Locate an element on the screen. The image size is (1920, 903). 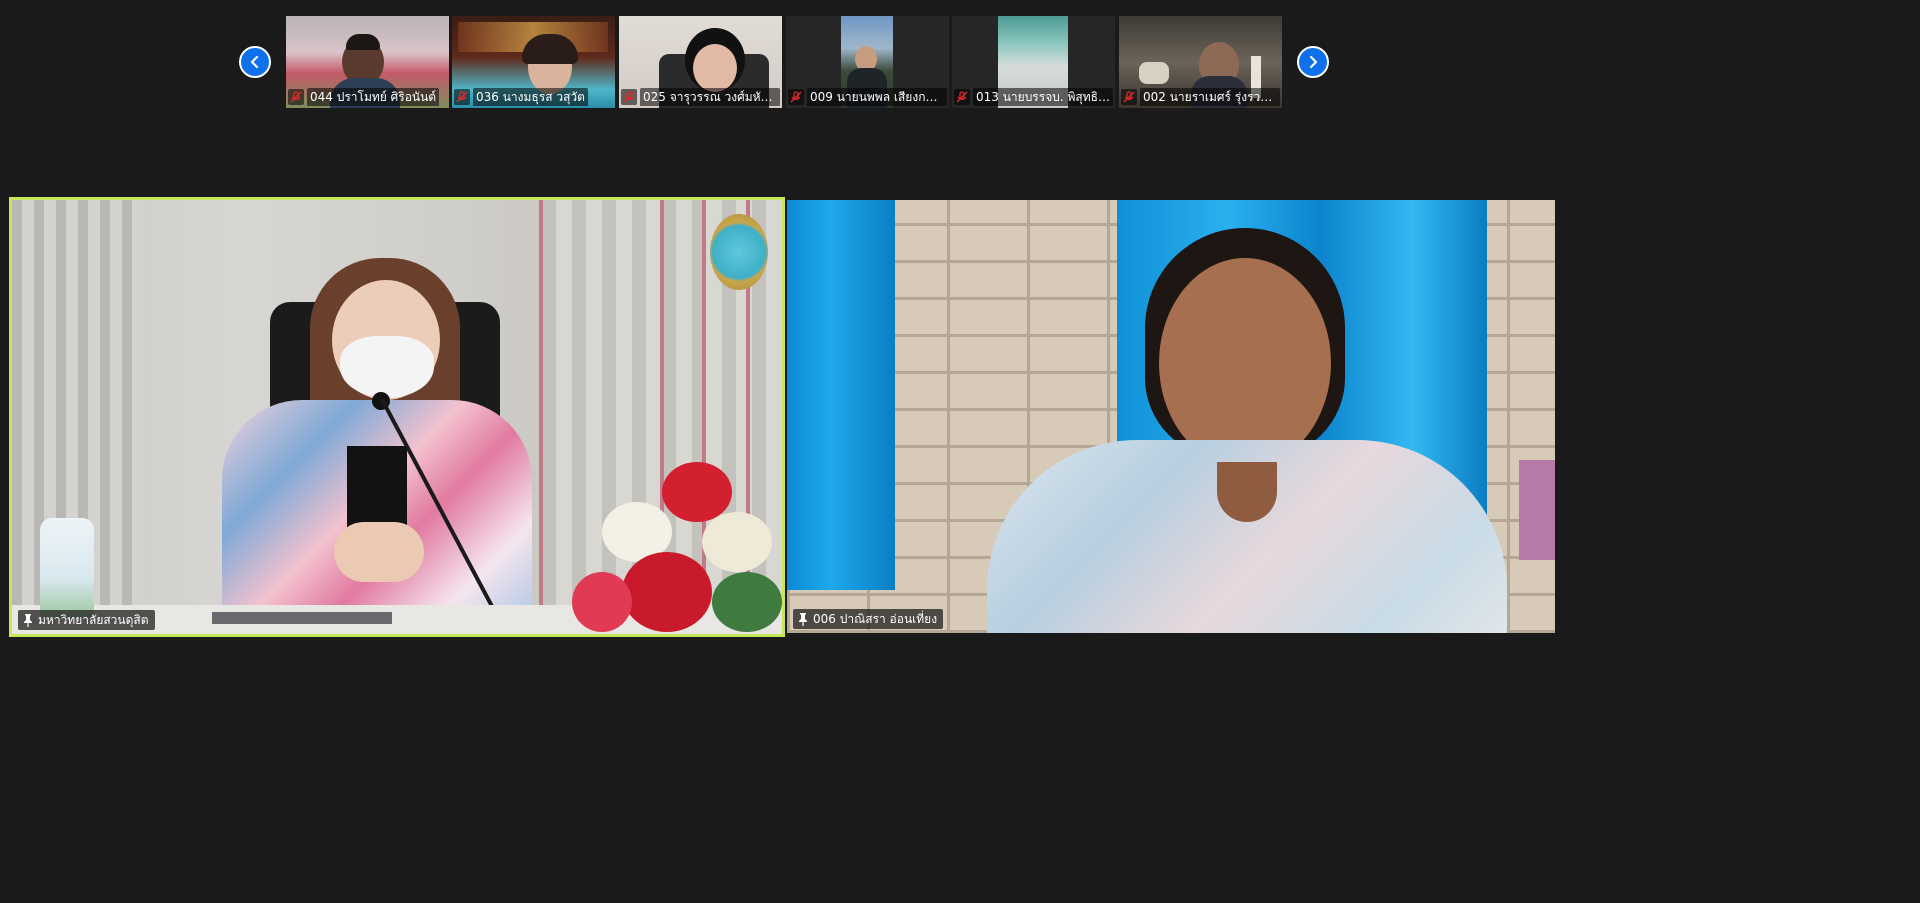
gallery-prev-button is located at coordinates (255, 62).